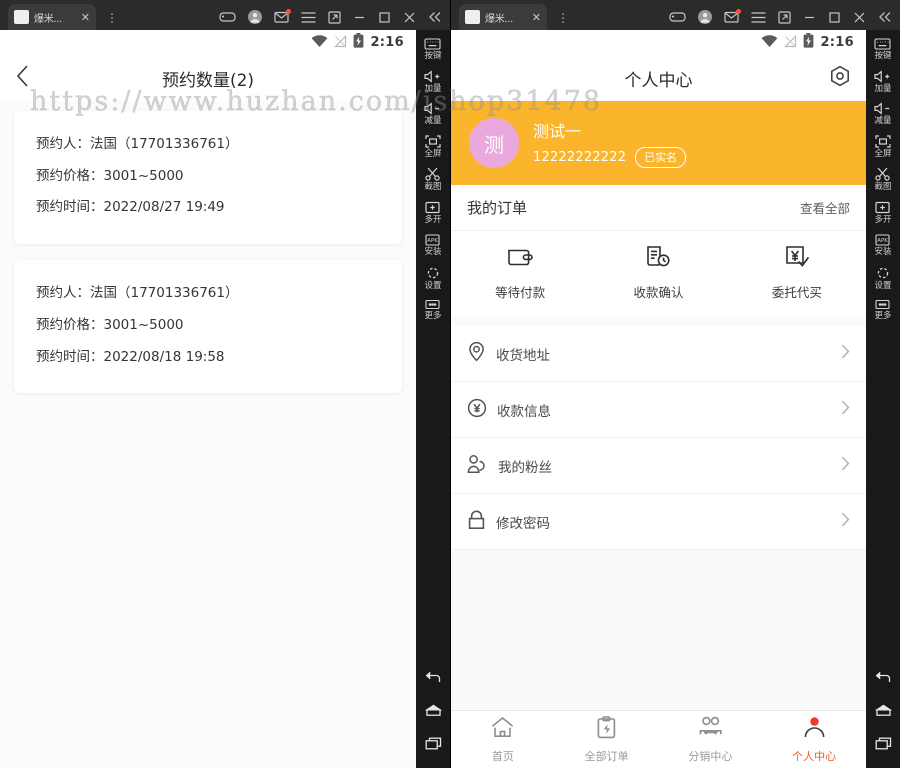  I want to click on tab-distribution-center: 分销中心, so click(711, 740).